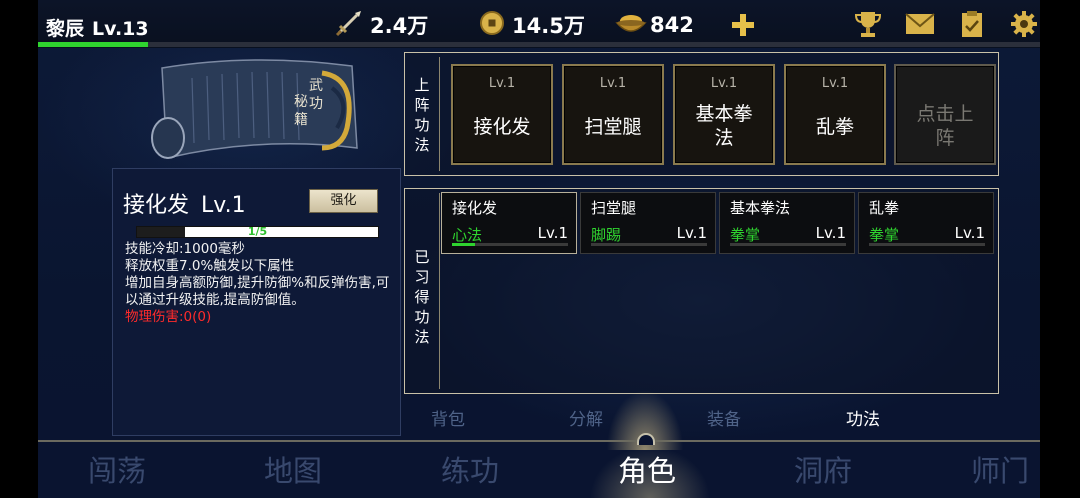  I want to click on nav-adventure: 闯荡, so click(117, 469).